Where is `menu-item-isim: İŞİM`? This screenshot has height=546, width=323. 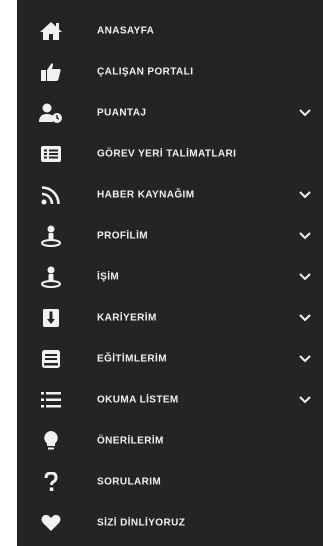
menu-item-isim: İŞİM is located at coordinates (170, 276).